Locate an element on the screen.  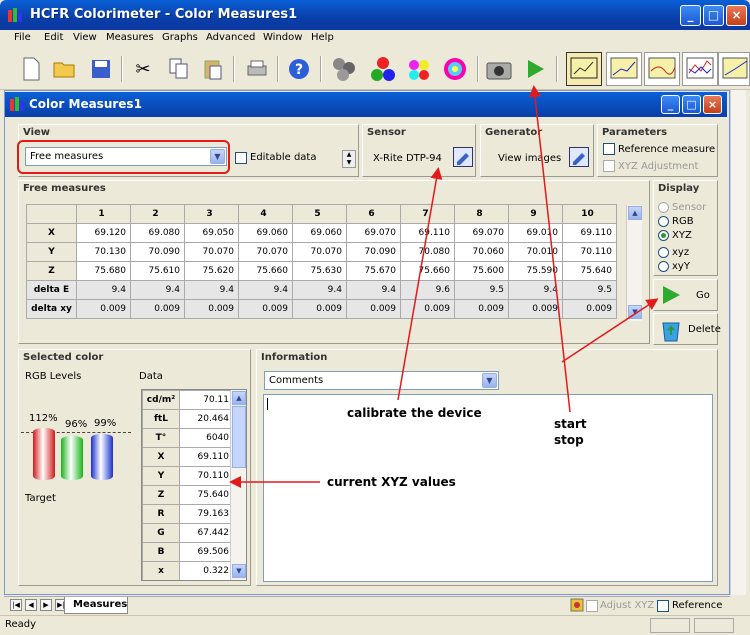
menu-advanced: Advanced is located at coordinates (230, 37).